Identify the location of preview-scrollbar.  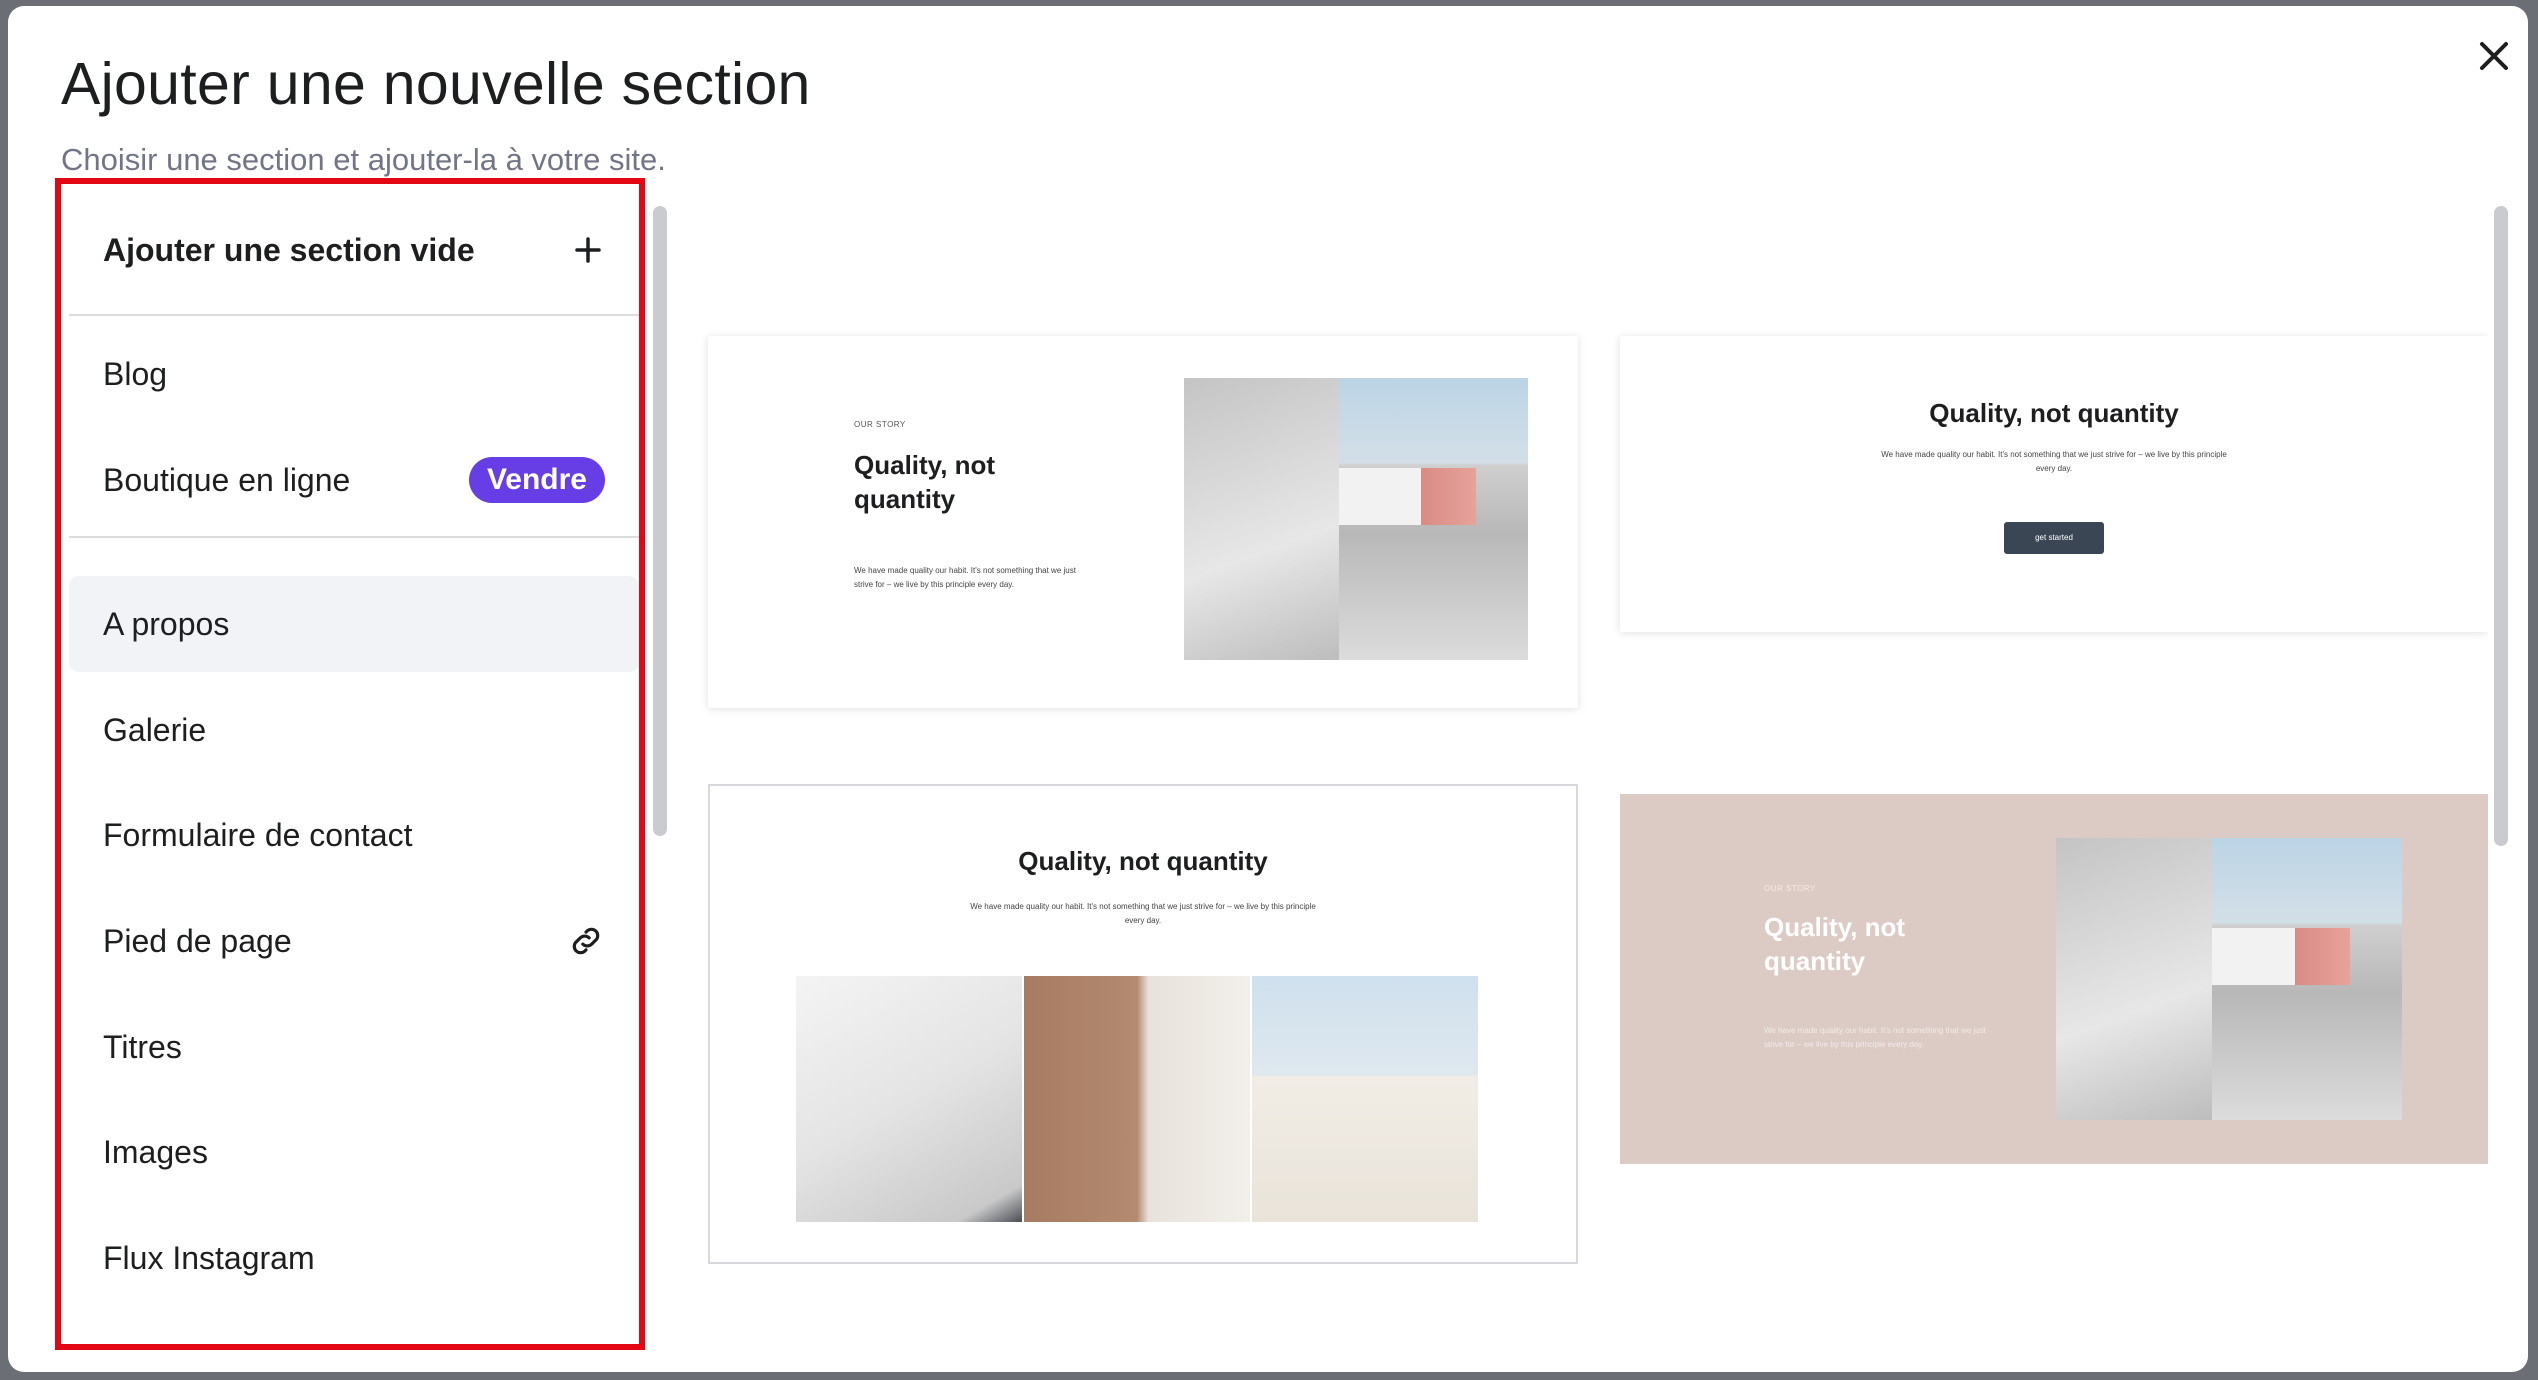
(2501, 526).